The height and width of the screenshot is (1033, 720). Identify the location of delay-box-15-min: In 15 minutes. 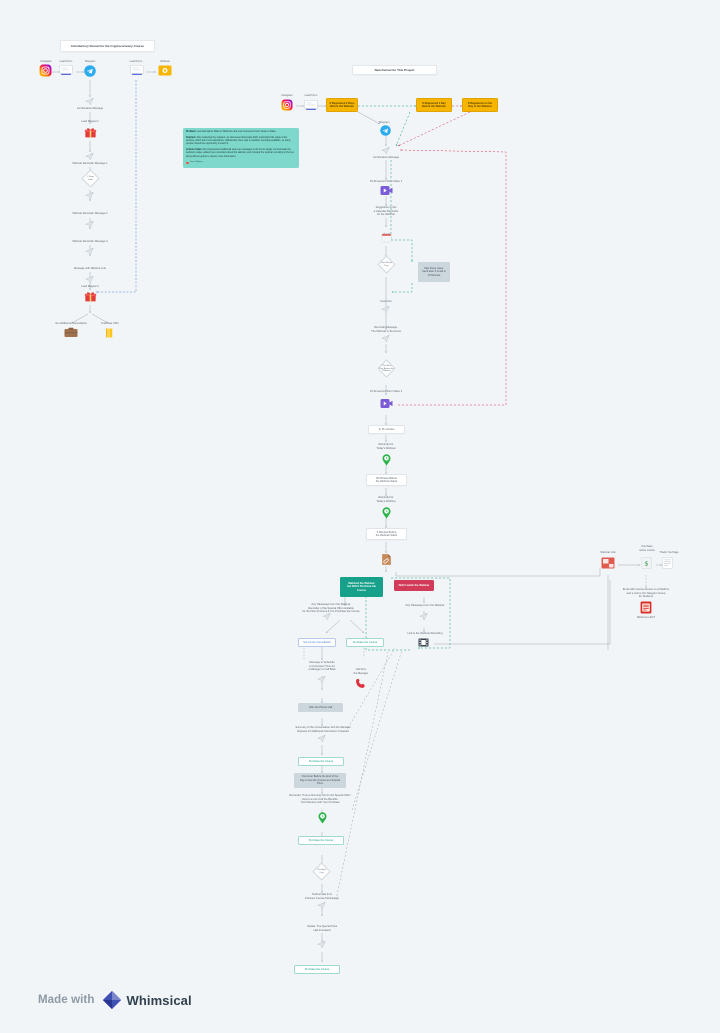
(386, 429).